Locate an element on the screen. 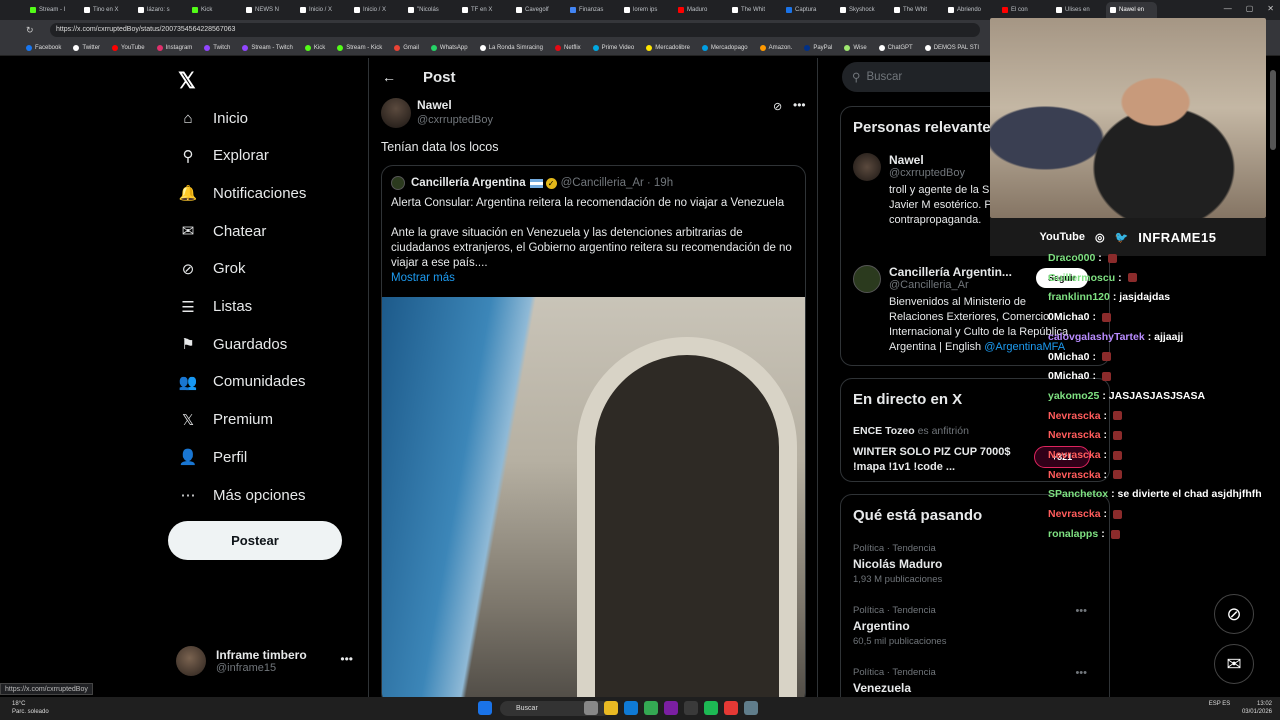 This screenshot has width=1280, height=720. browser-tab: Kick is located at coordinates (213, 10).